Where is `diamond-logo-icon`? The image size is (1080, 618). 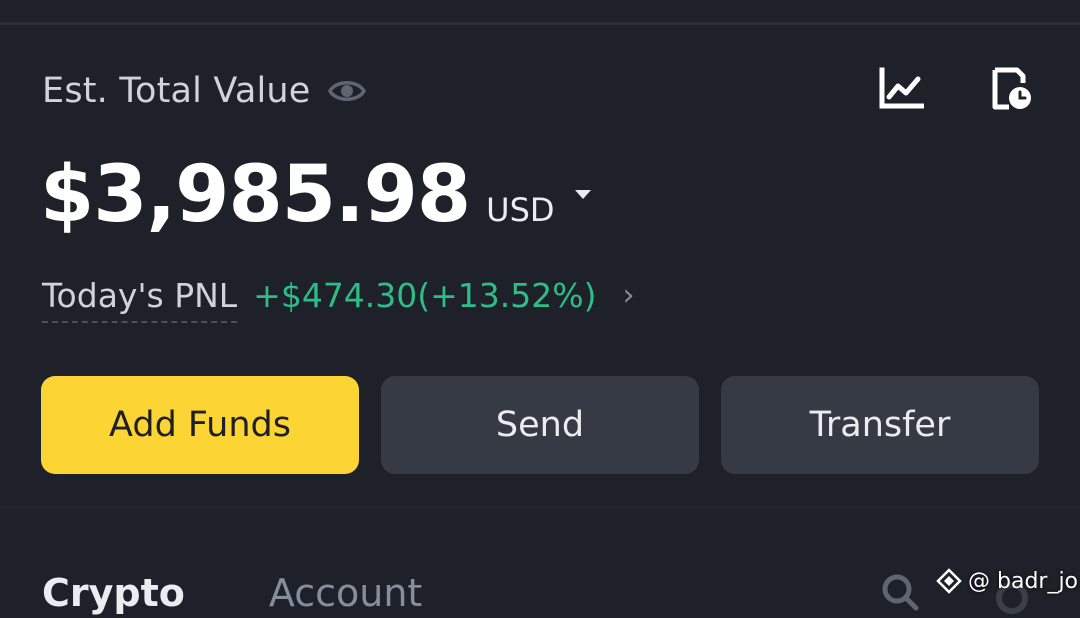
diamond-logo-icon is located at coordinates (949, 581).